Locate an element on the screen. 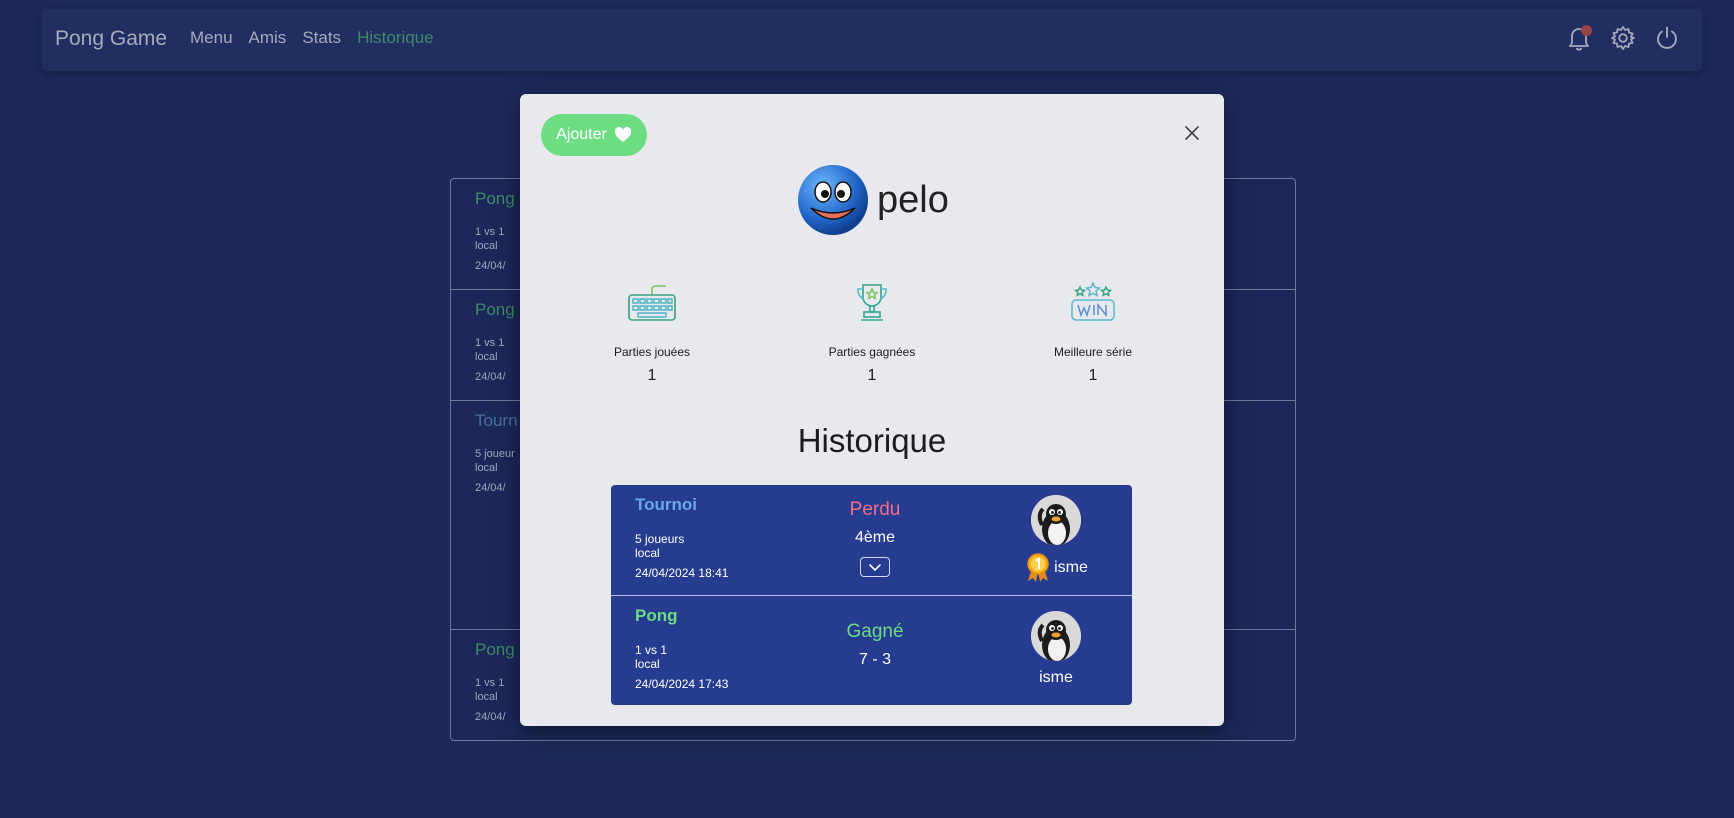 This screenshot has height=818, width=1734. match-score: 7 - 3 is located at coordinates (874, 659).